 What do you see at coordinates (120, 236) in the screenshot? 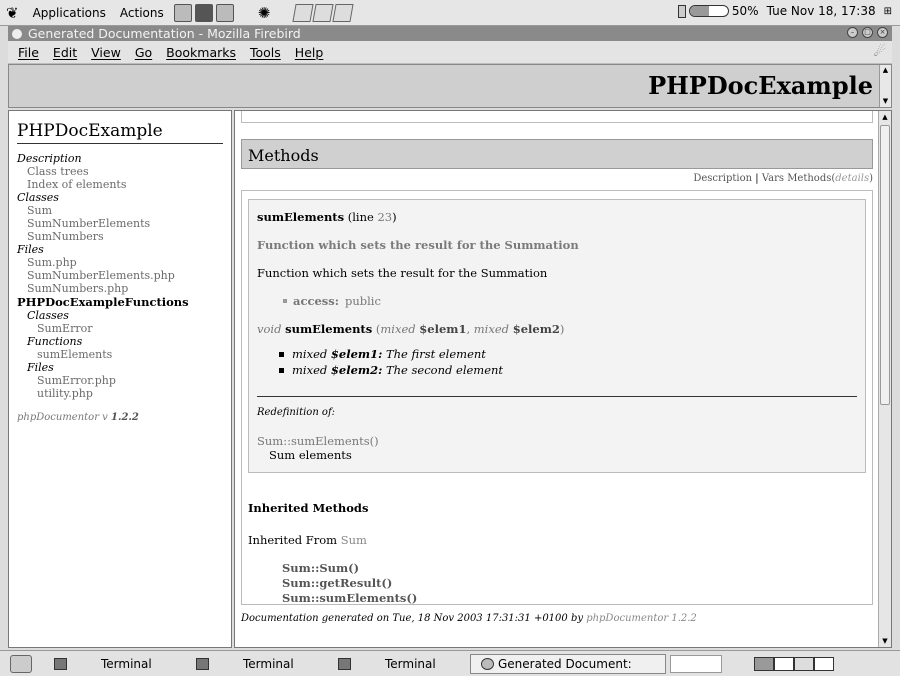
I see `nav-class-link: SumNumbers` at bounding box center [120, 236].